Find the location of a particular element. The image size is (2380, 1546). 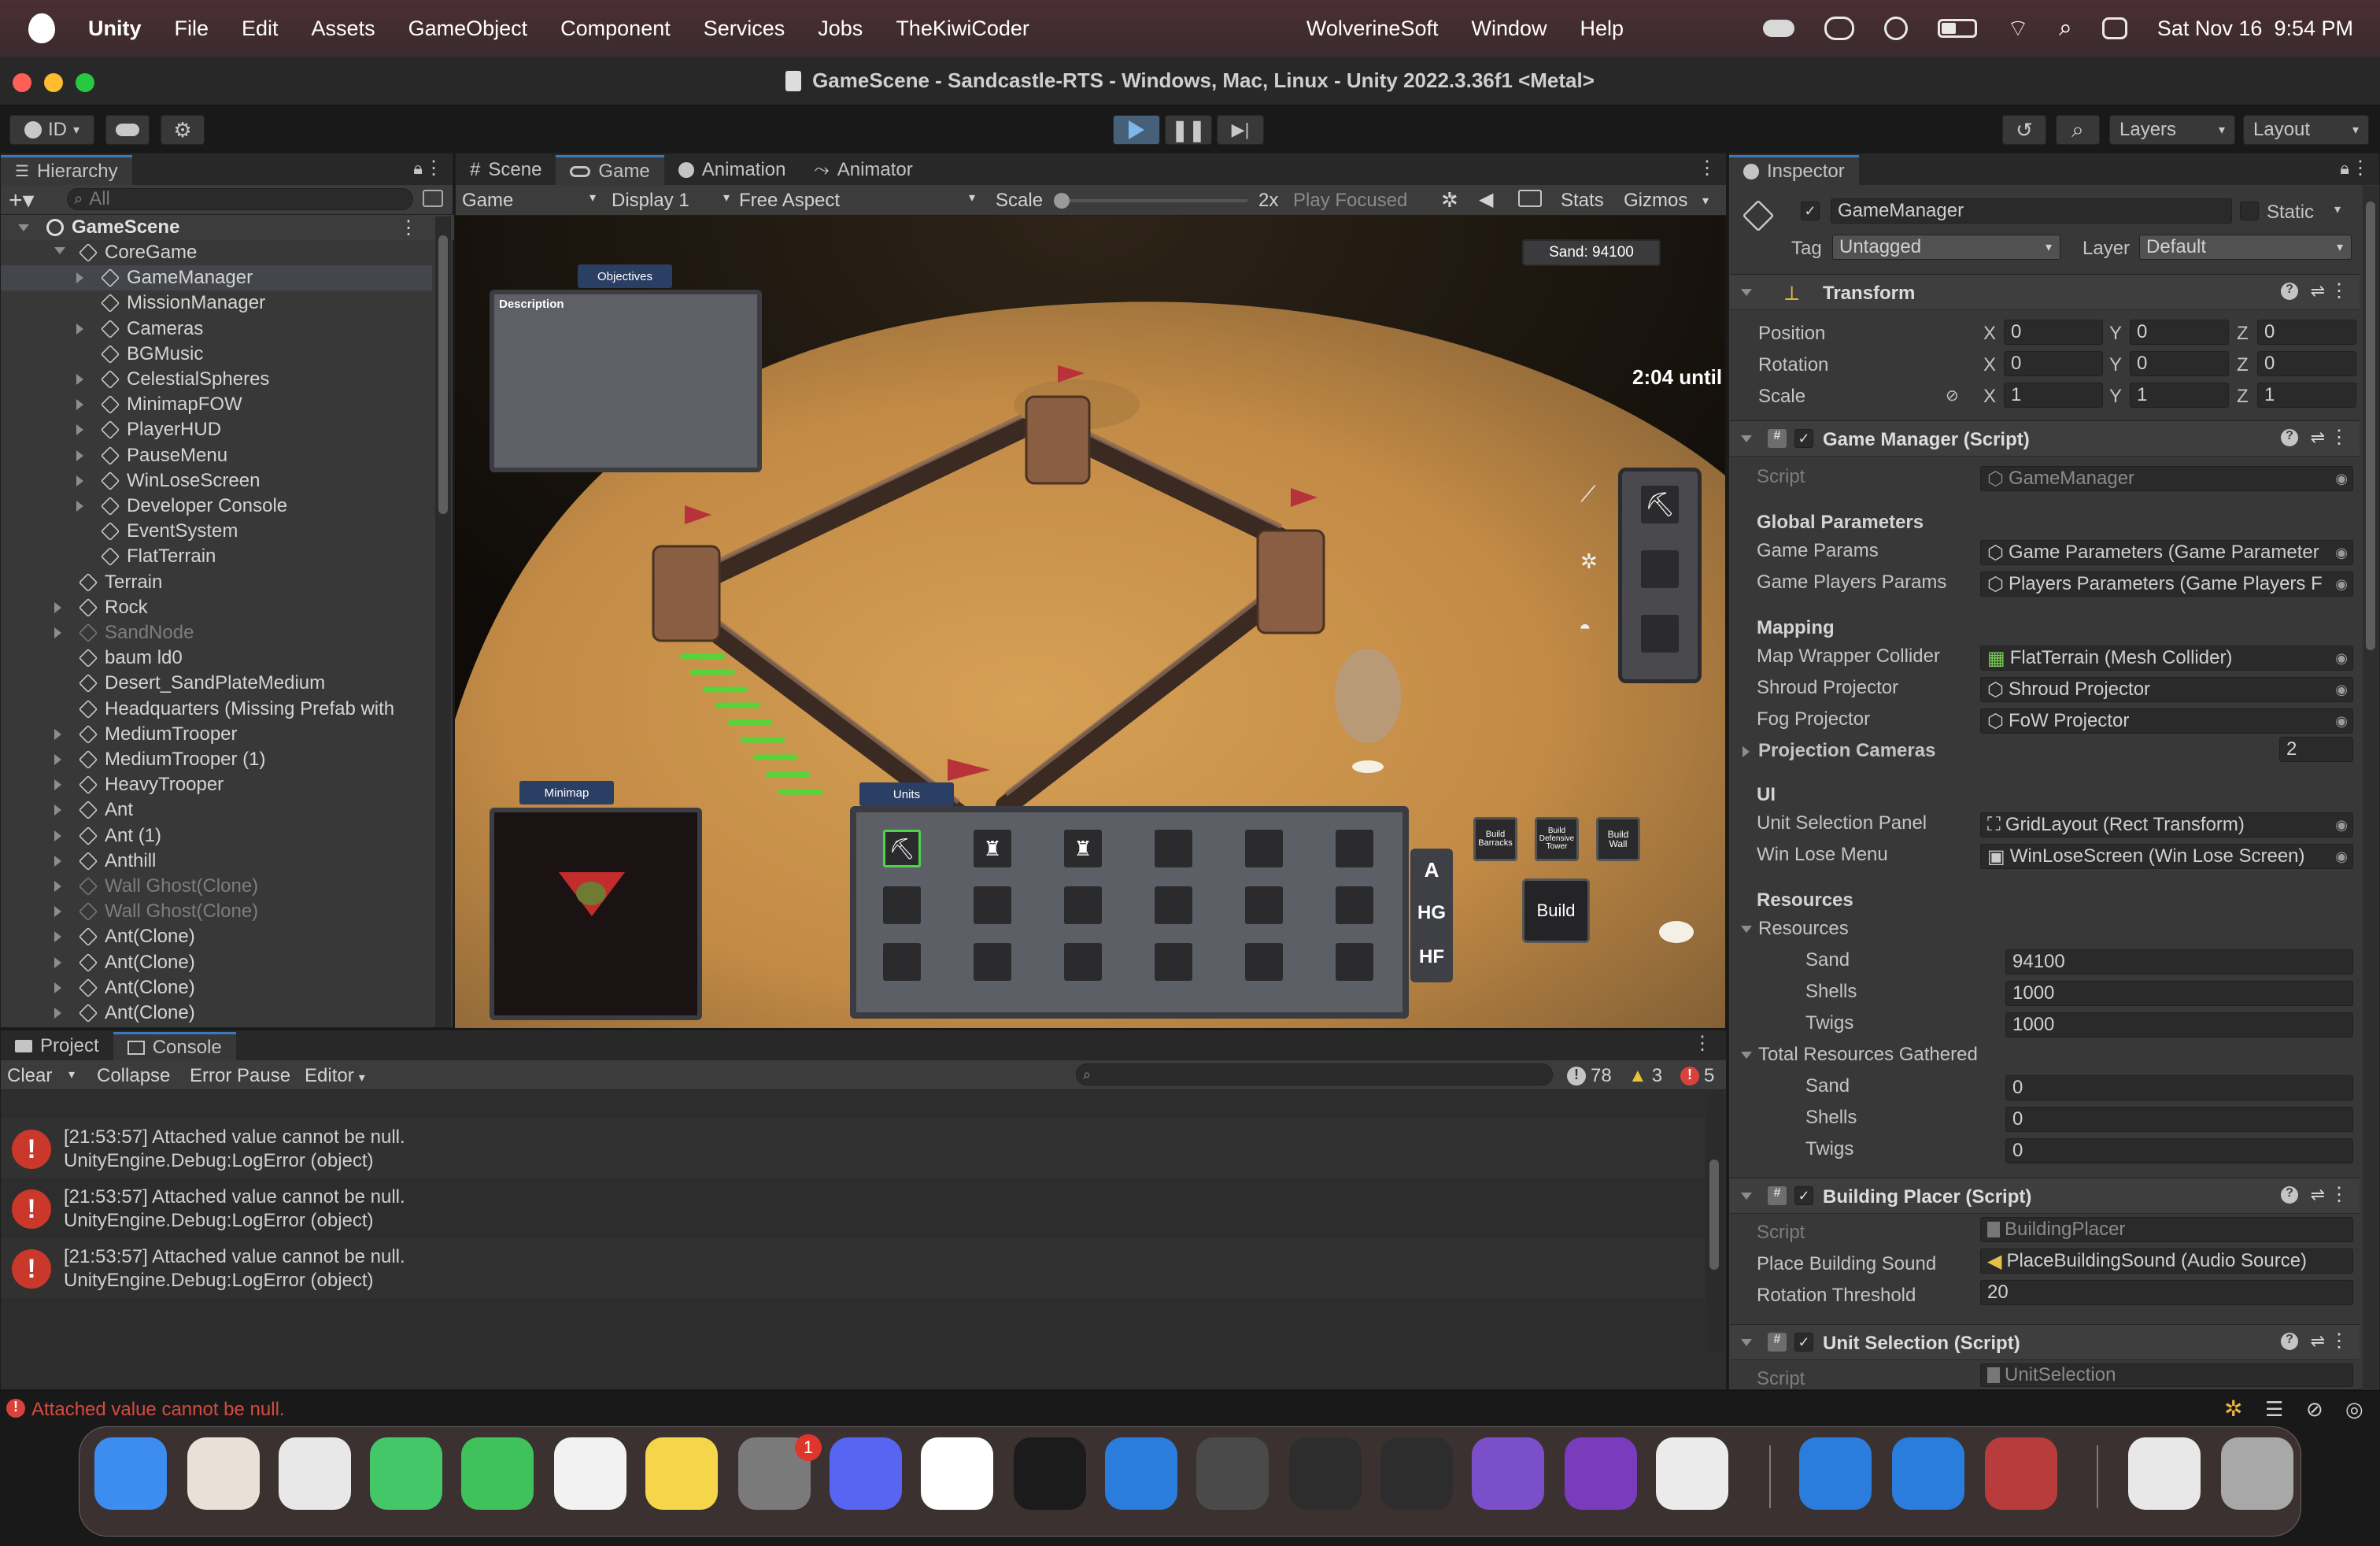

bug-status-icon: ✲ is located at coordinates (2233, 1409).